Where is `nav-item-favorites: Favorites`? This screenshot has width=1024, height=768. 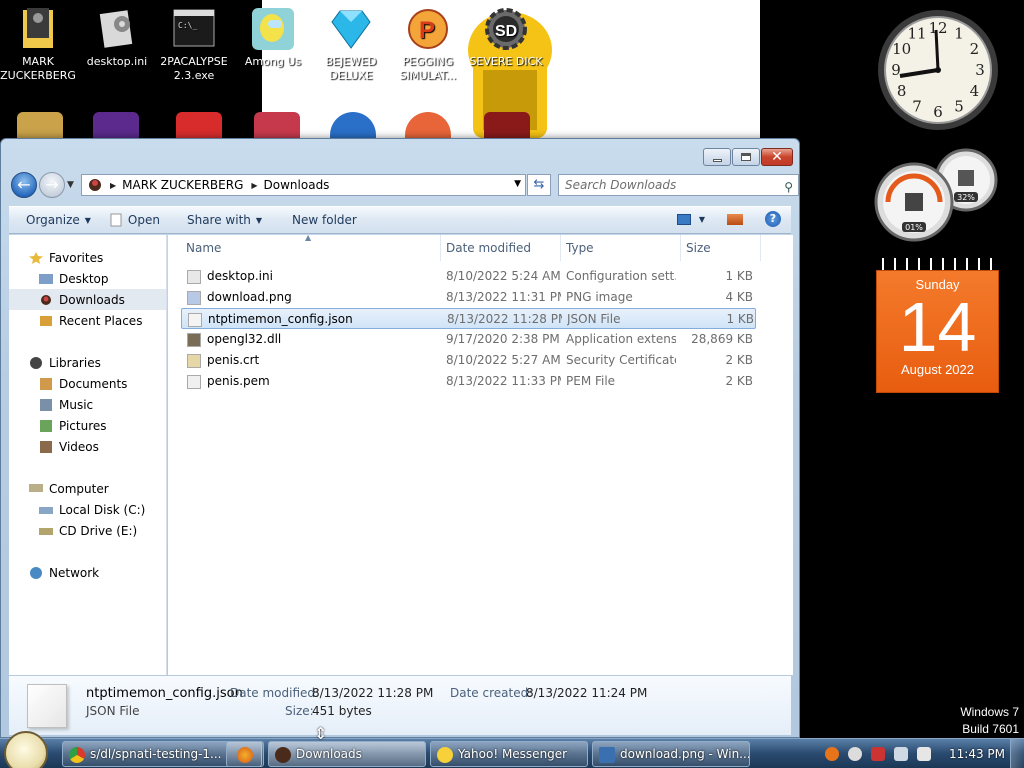 nav-item-favorites: Favorites is located at coordinates (87, 257).